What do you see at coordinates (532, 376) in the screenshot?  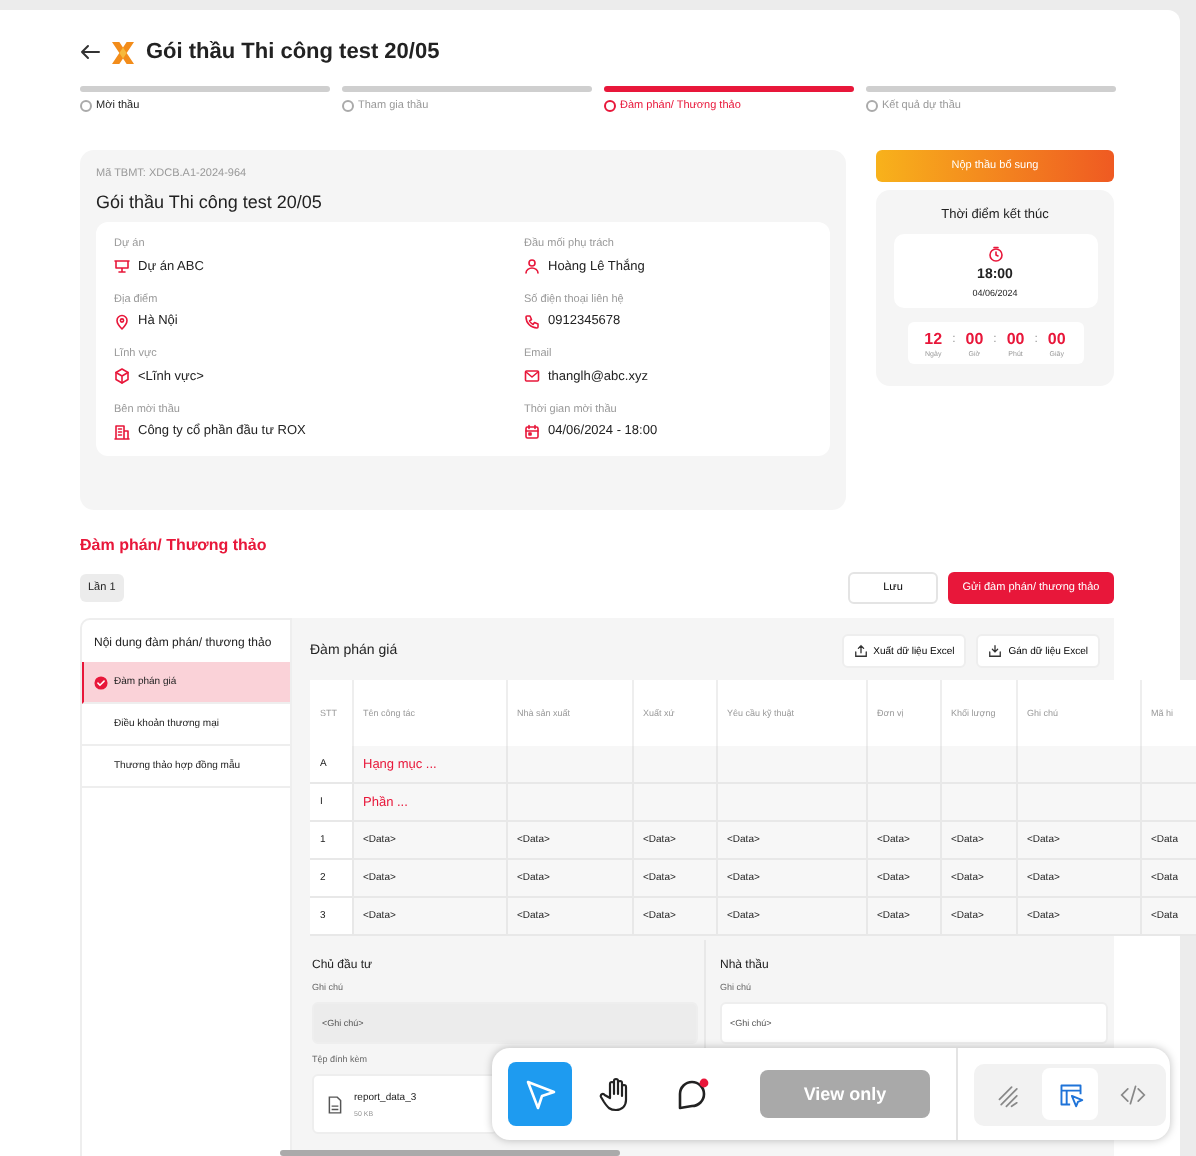 I see `mail-icon` at bounding box center [532, 376].